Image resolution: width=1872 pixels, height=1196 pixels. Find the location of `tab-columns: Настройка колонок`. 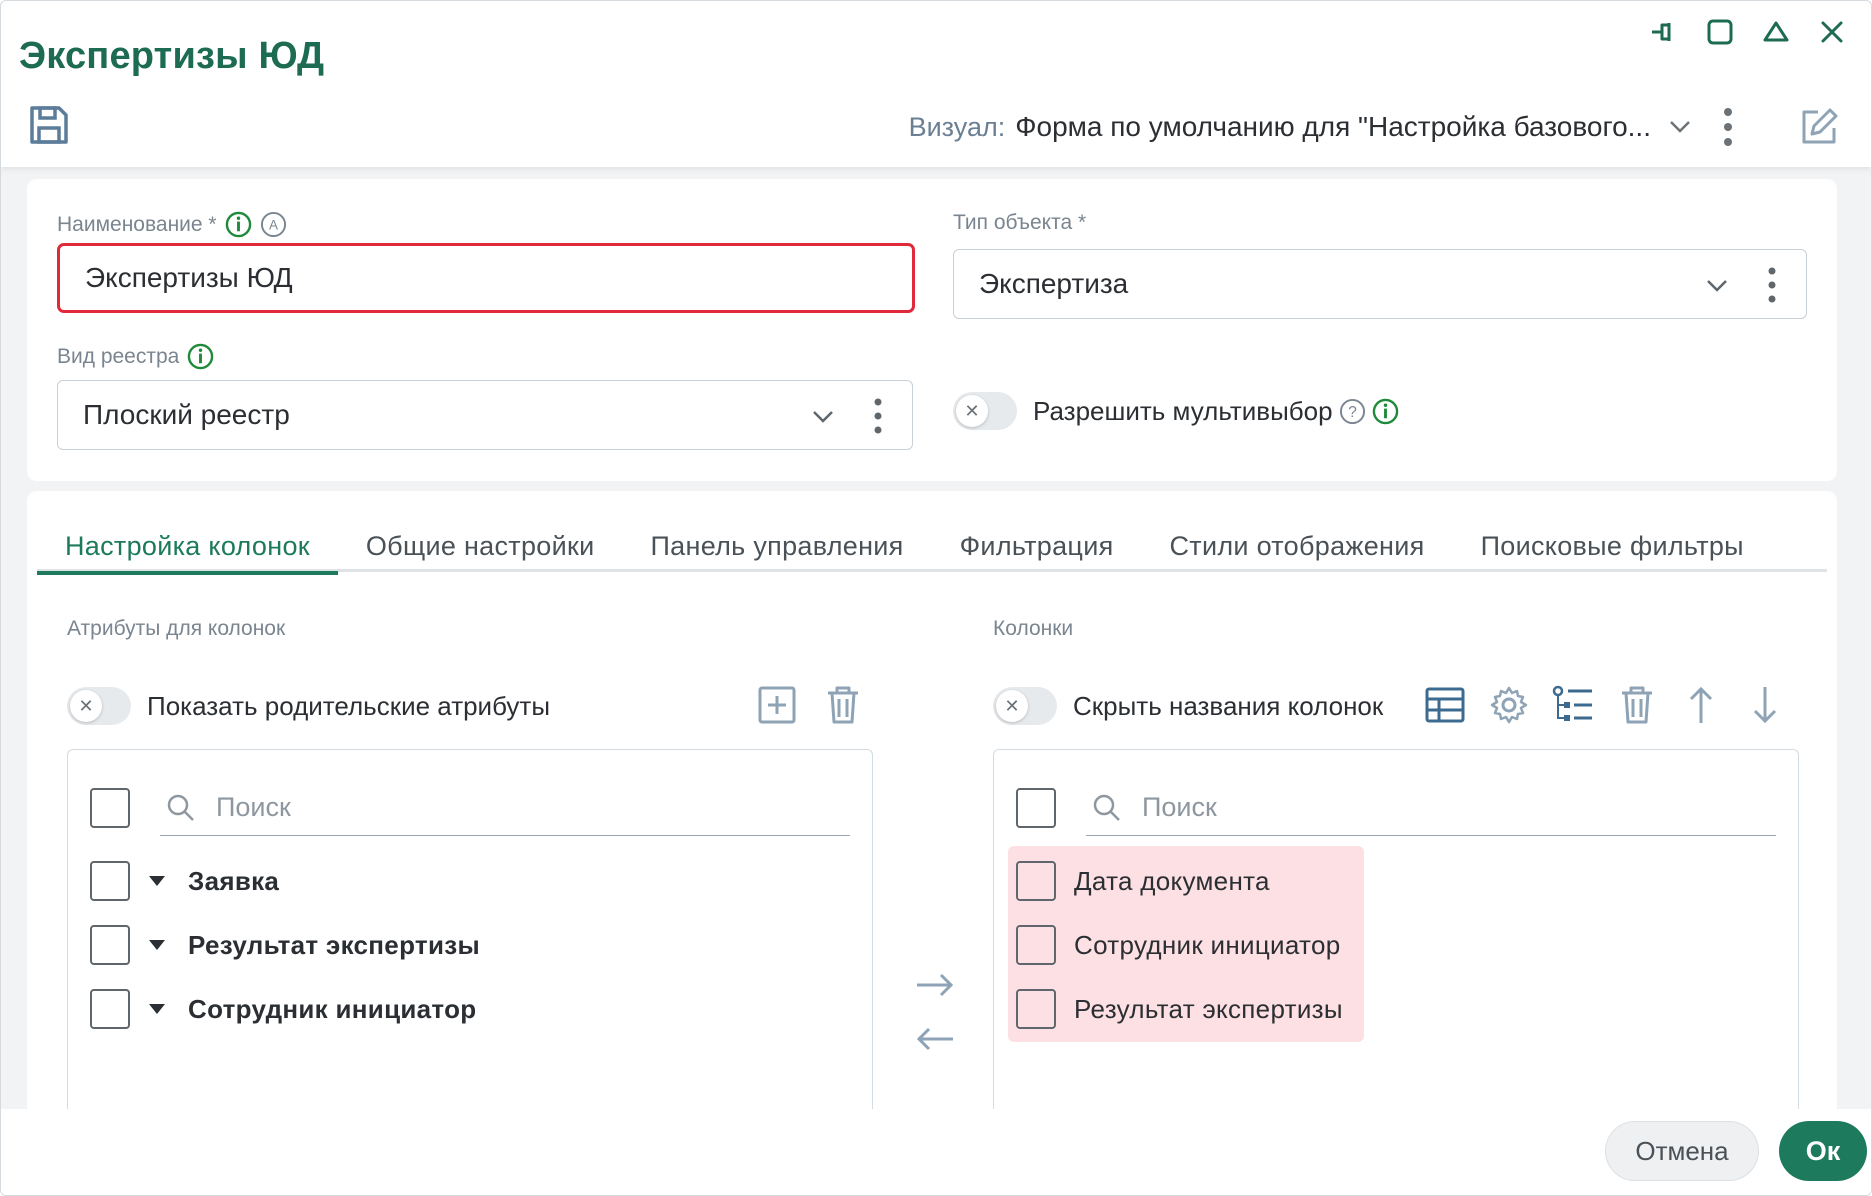

tab-columns: Настройка колонок is located at coordinates (187, 548).